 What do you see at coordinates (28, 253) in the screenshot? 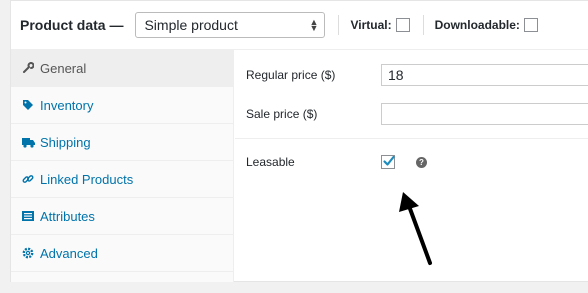
I see `gear-icon` at bounding box center [28, 253].